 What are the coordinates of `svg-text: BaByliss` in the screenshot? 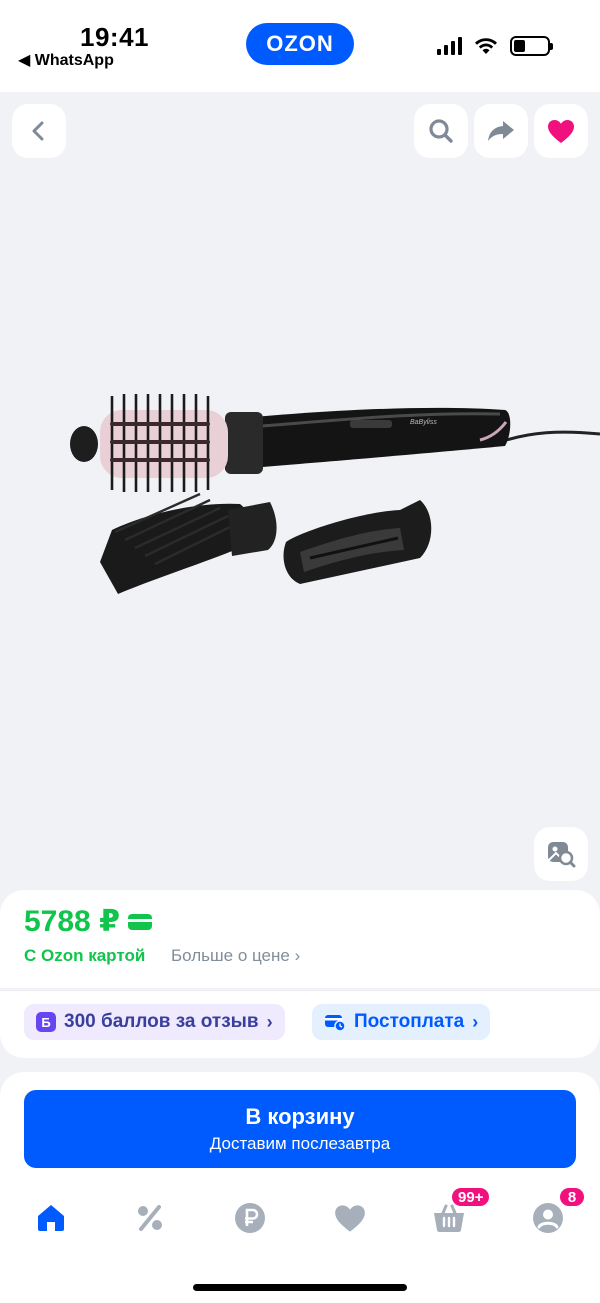 It's located at (423, 422).